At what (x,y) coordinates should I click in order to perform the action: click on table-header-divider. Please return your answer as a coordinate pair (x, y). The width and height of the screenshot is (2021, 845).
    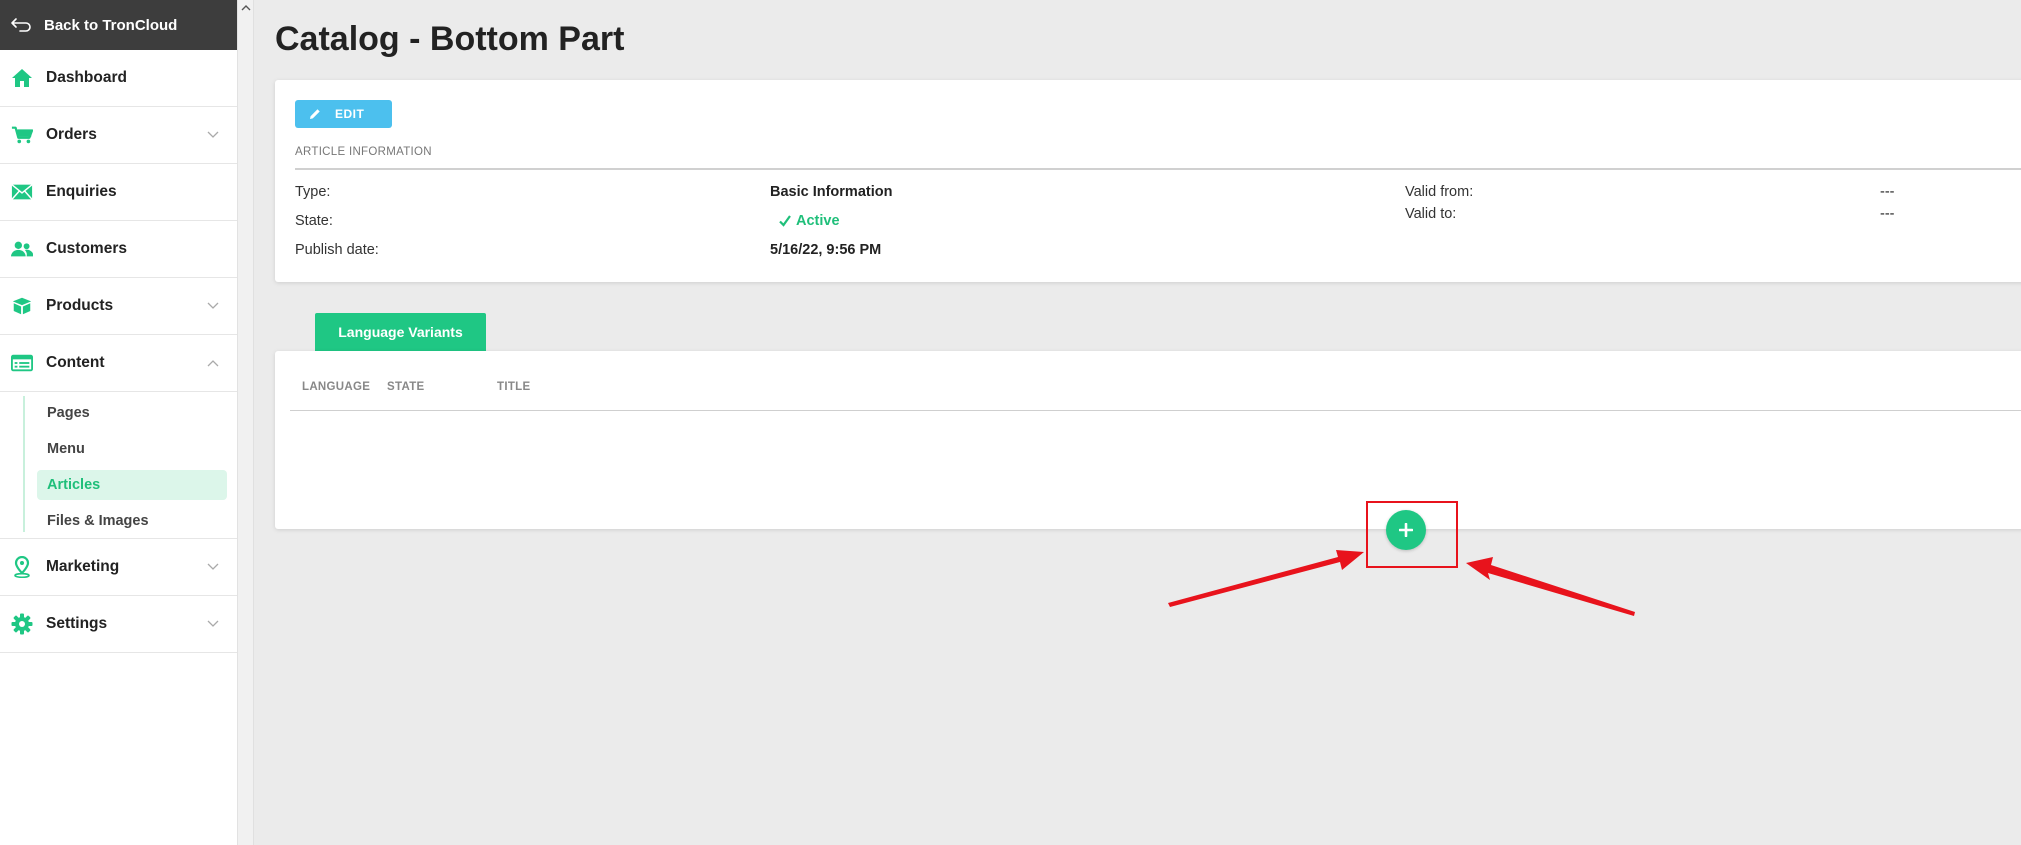
    Looking at the image, I should click on (1155, 410).